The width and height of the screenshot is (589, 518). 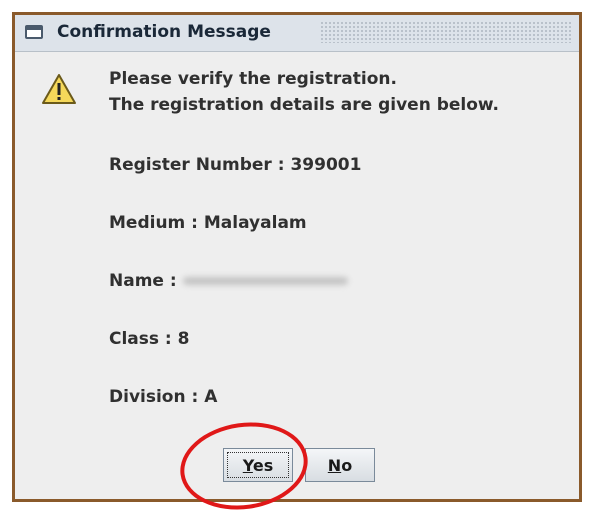 What do you see at coordinates (253, 79) in the screenshot?
I see `message-line-1: Please verify the registration.` at bounding box center [253, 79].